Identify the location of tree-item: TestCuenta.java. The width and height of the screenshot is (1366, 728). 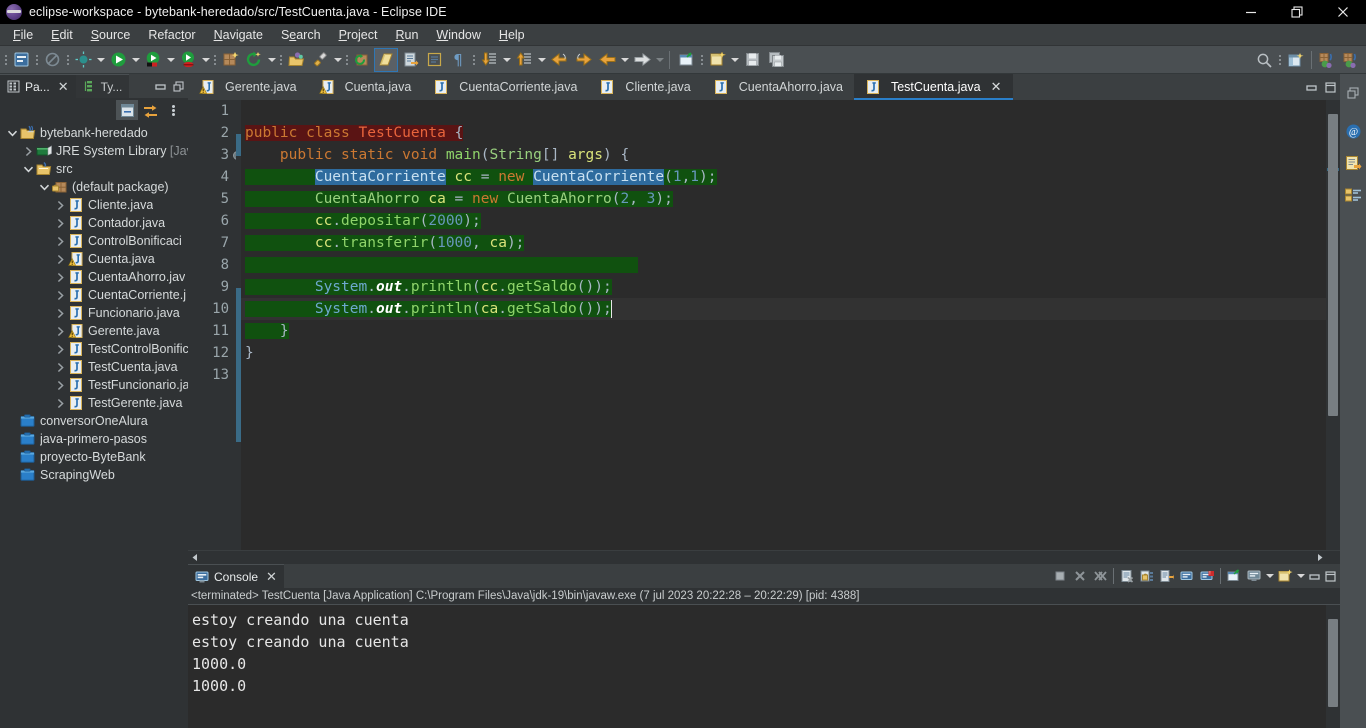
(94, 367).